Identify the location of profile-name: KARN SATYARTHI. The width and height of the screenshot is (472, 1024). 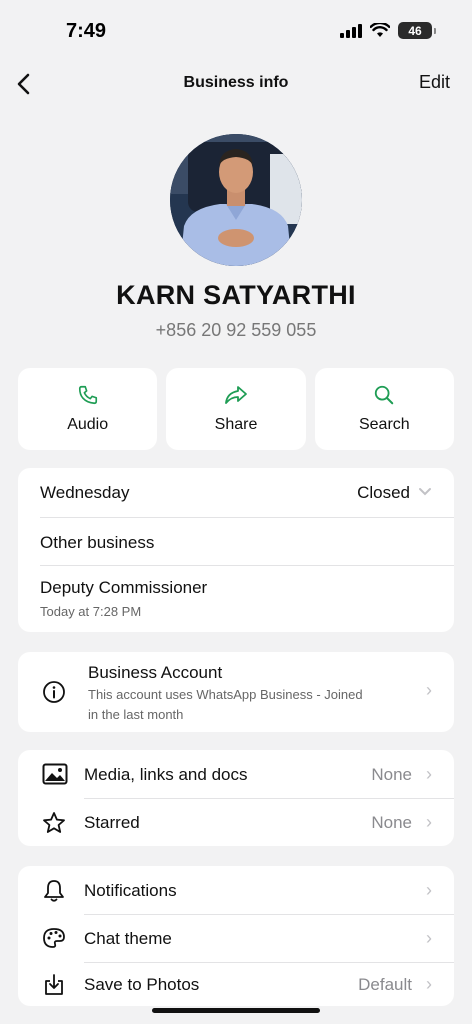
(236, 295).